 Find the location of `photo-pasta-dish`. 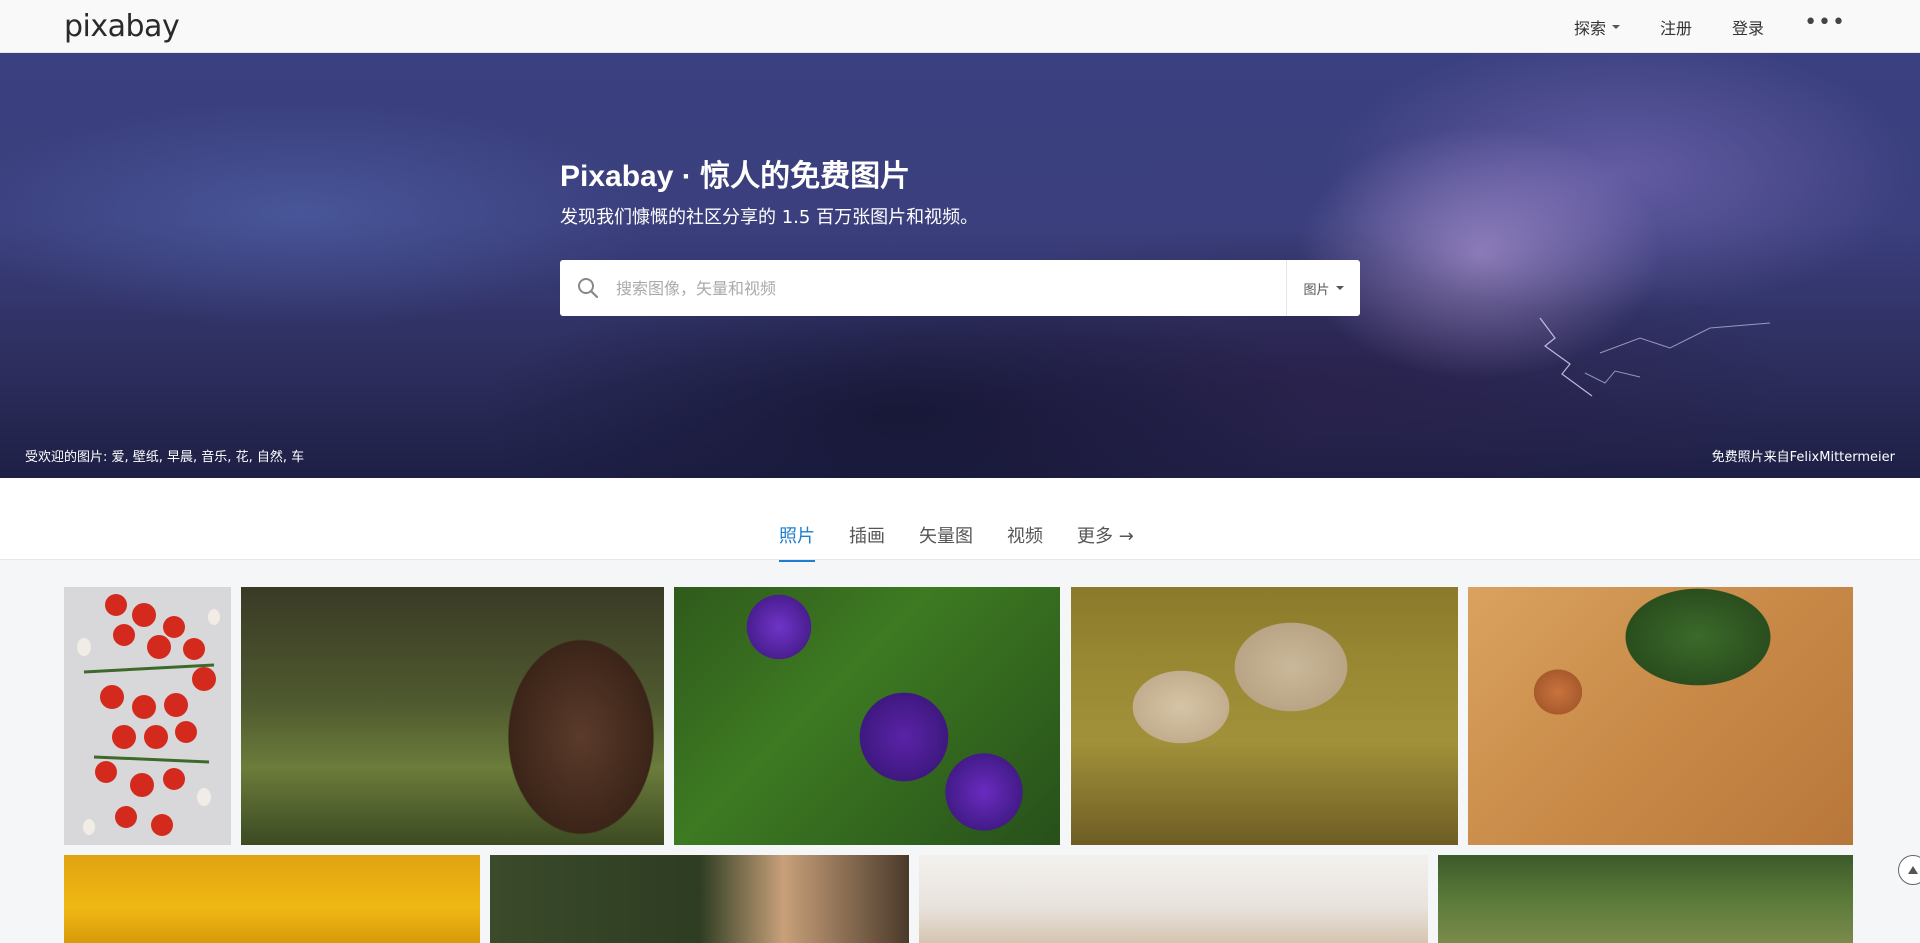

photo-pasta-dish is located at coordinates (1173, 899).